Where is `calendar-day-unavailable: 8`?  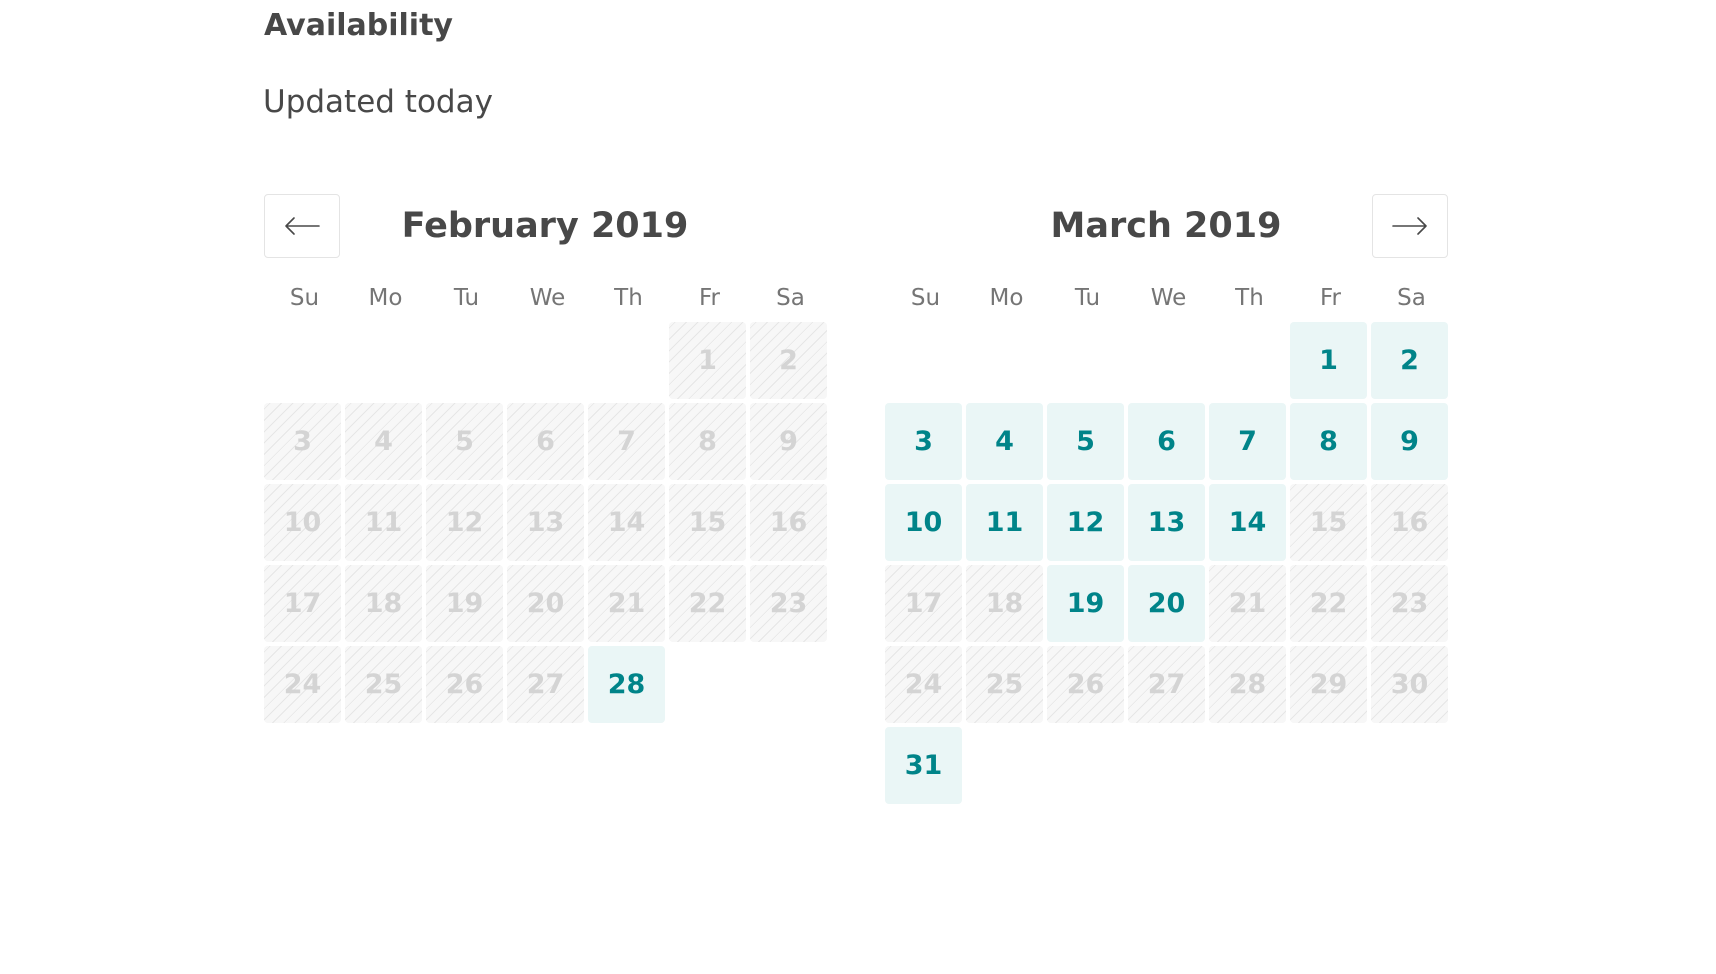 calendar-day-unavailable: 8 is located at coordinates (707, 441).